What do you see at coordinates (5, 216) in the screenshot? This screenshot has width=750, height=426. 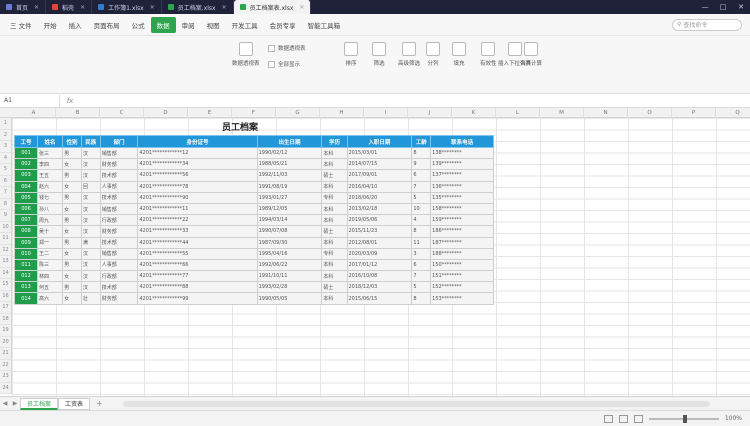 I see `row-header: 9` at bounding box center [5, 216].